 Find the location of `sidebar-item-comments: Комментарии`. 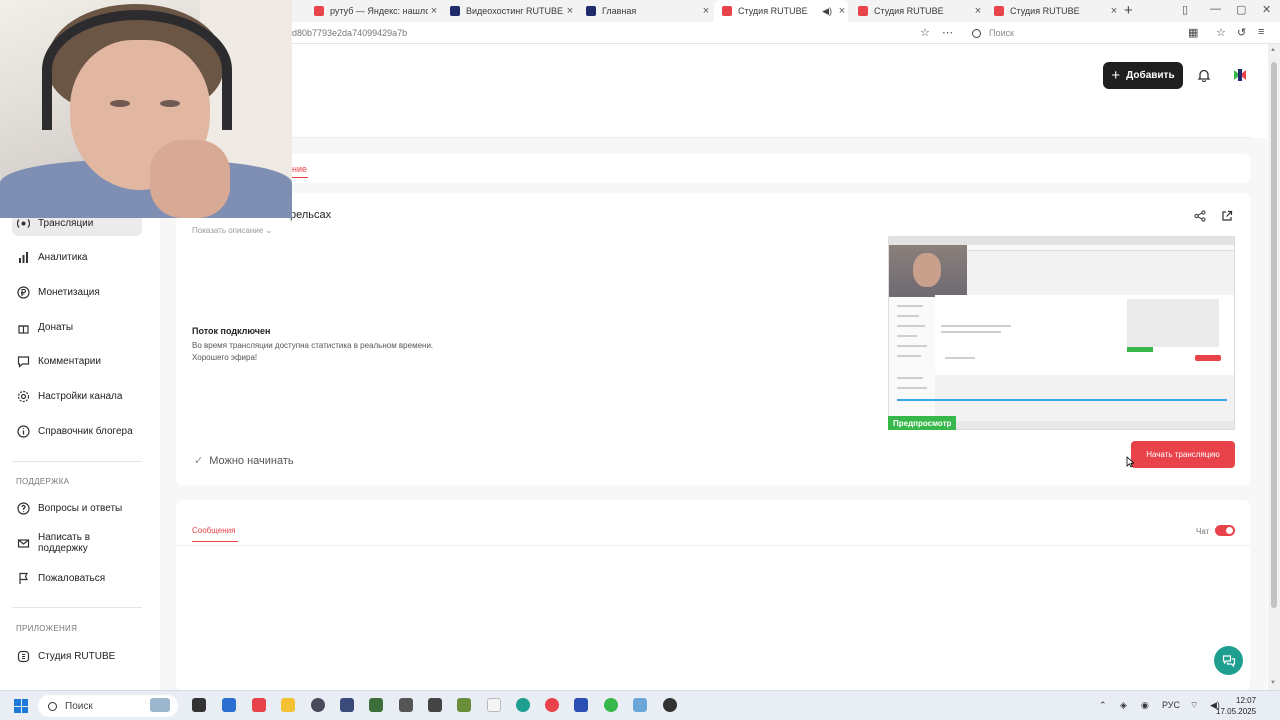

sidebar-item-comments: Комментарии is located at coordinates (77, 361).